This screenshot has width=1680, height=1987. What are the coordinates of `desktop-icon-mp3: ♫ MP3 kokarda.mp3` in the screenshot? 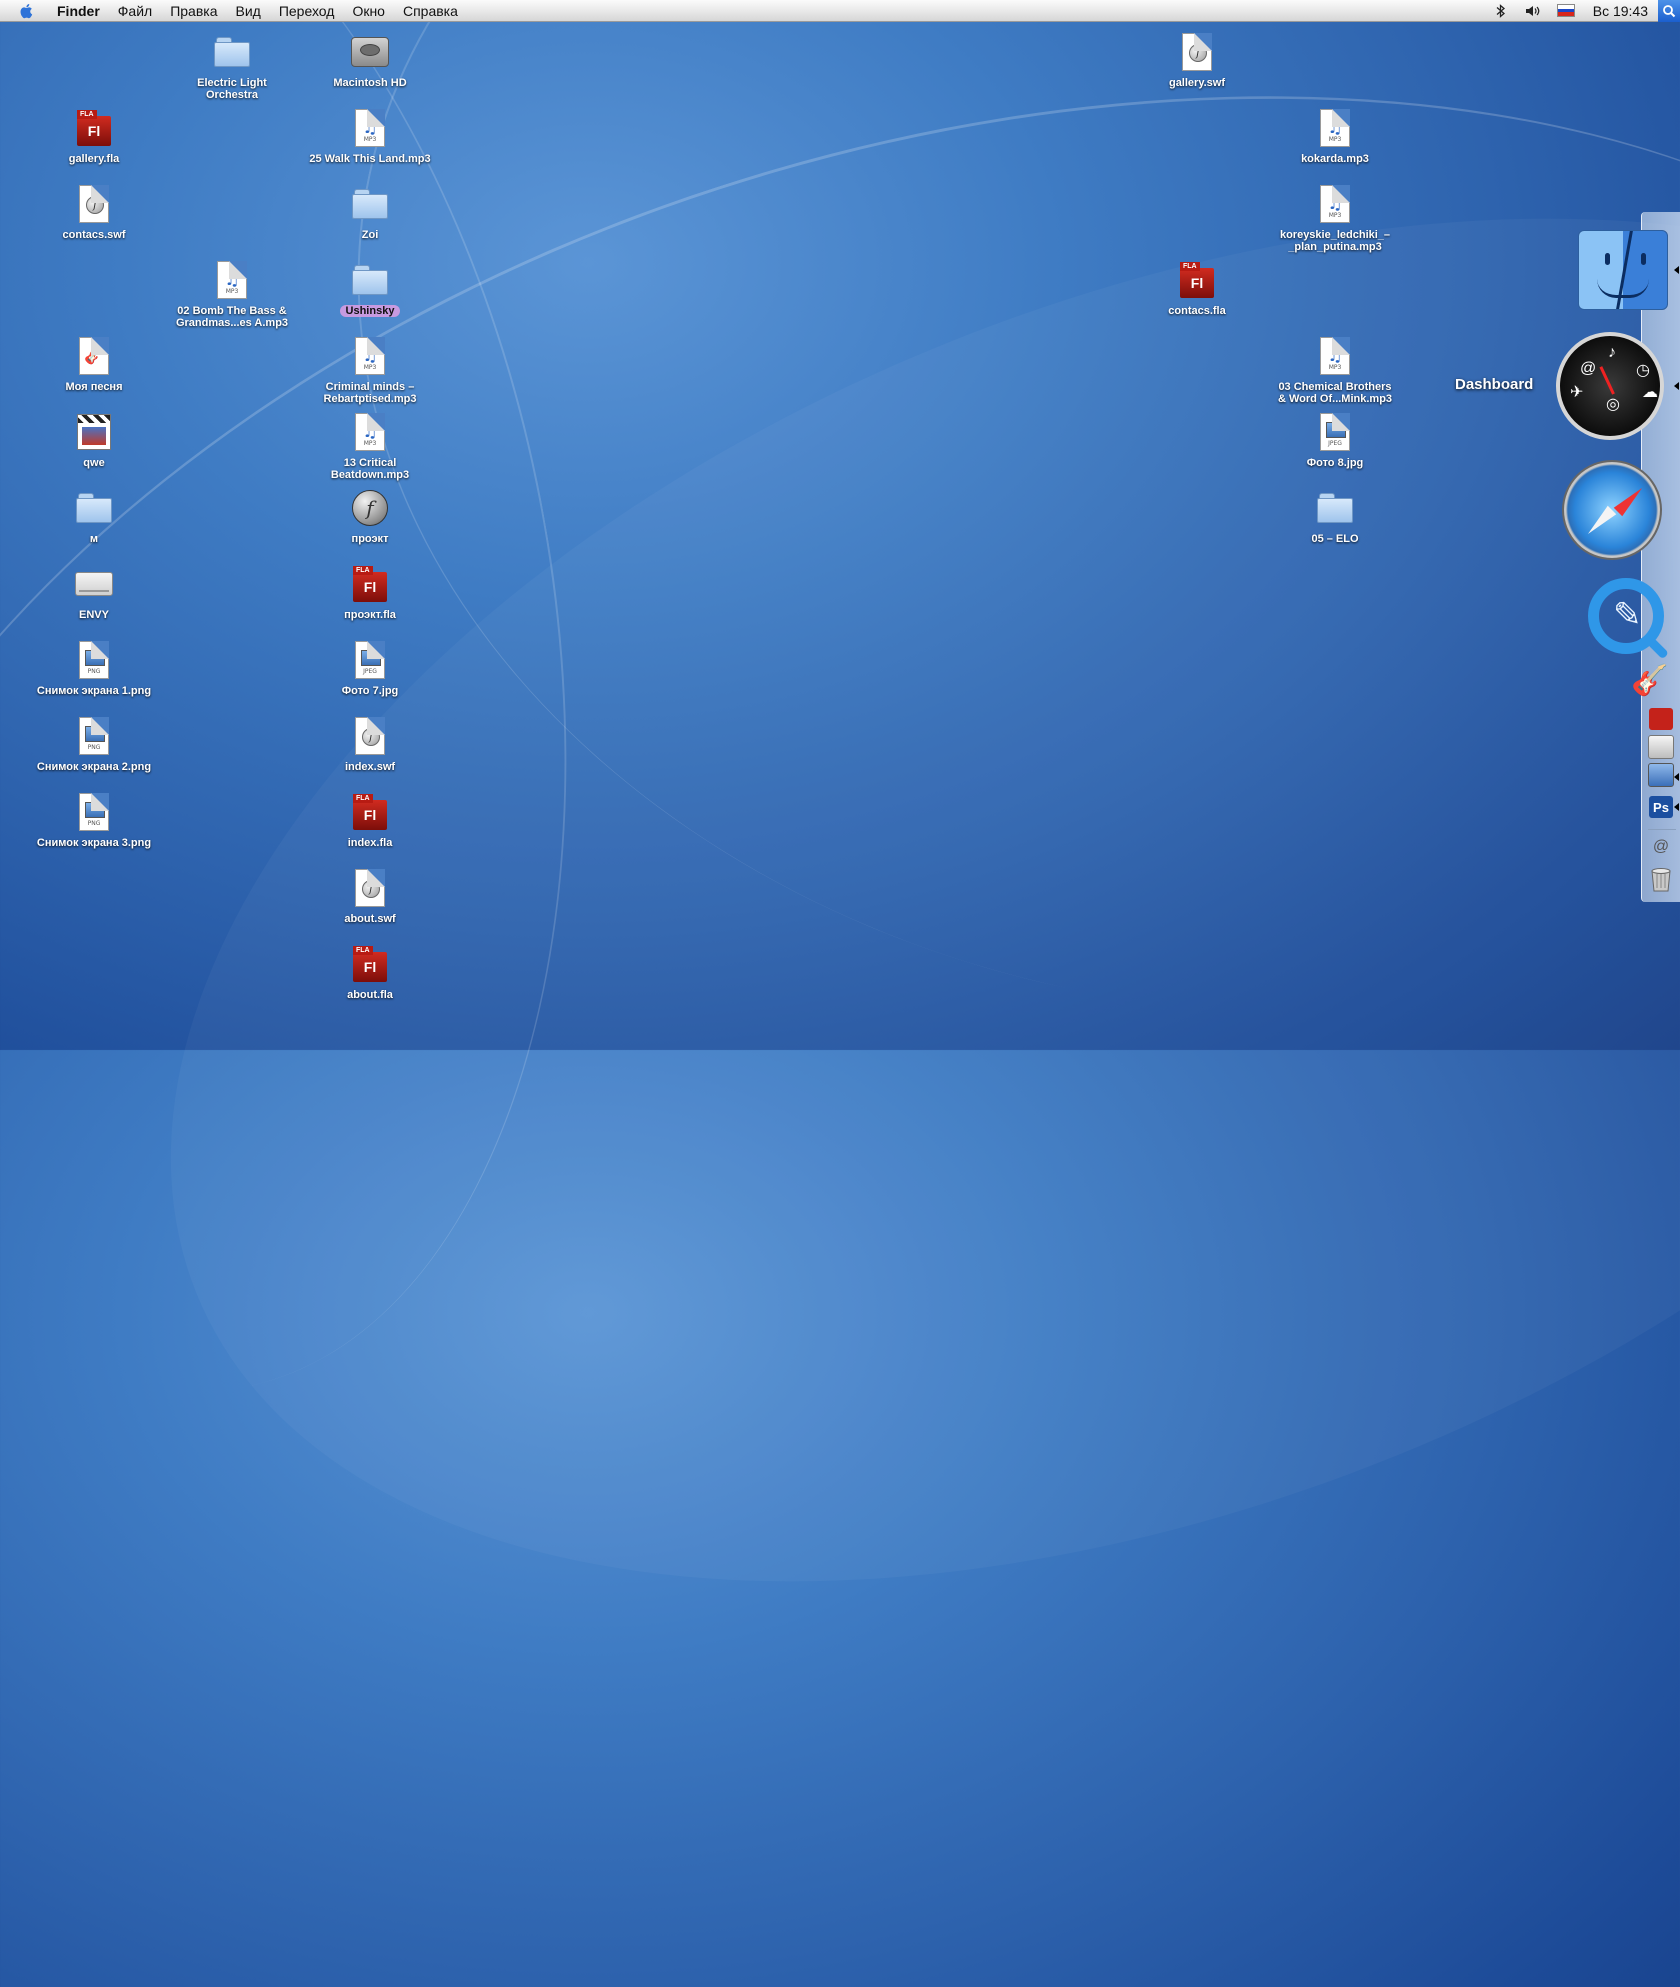 It's located at (1335, 135).